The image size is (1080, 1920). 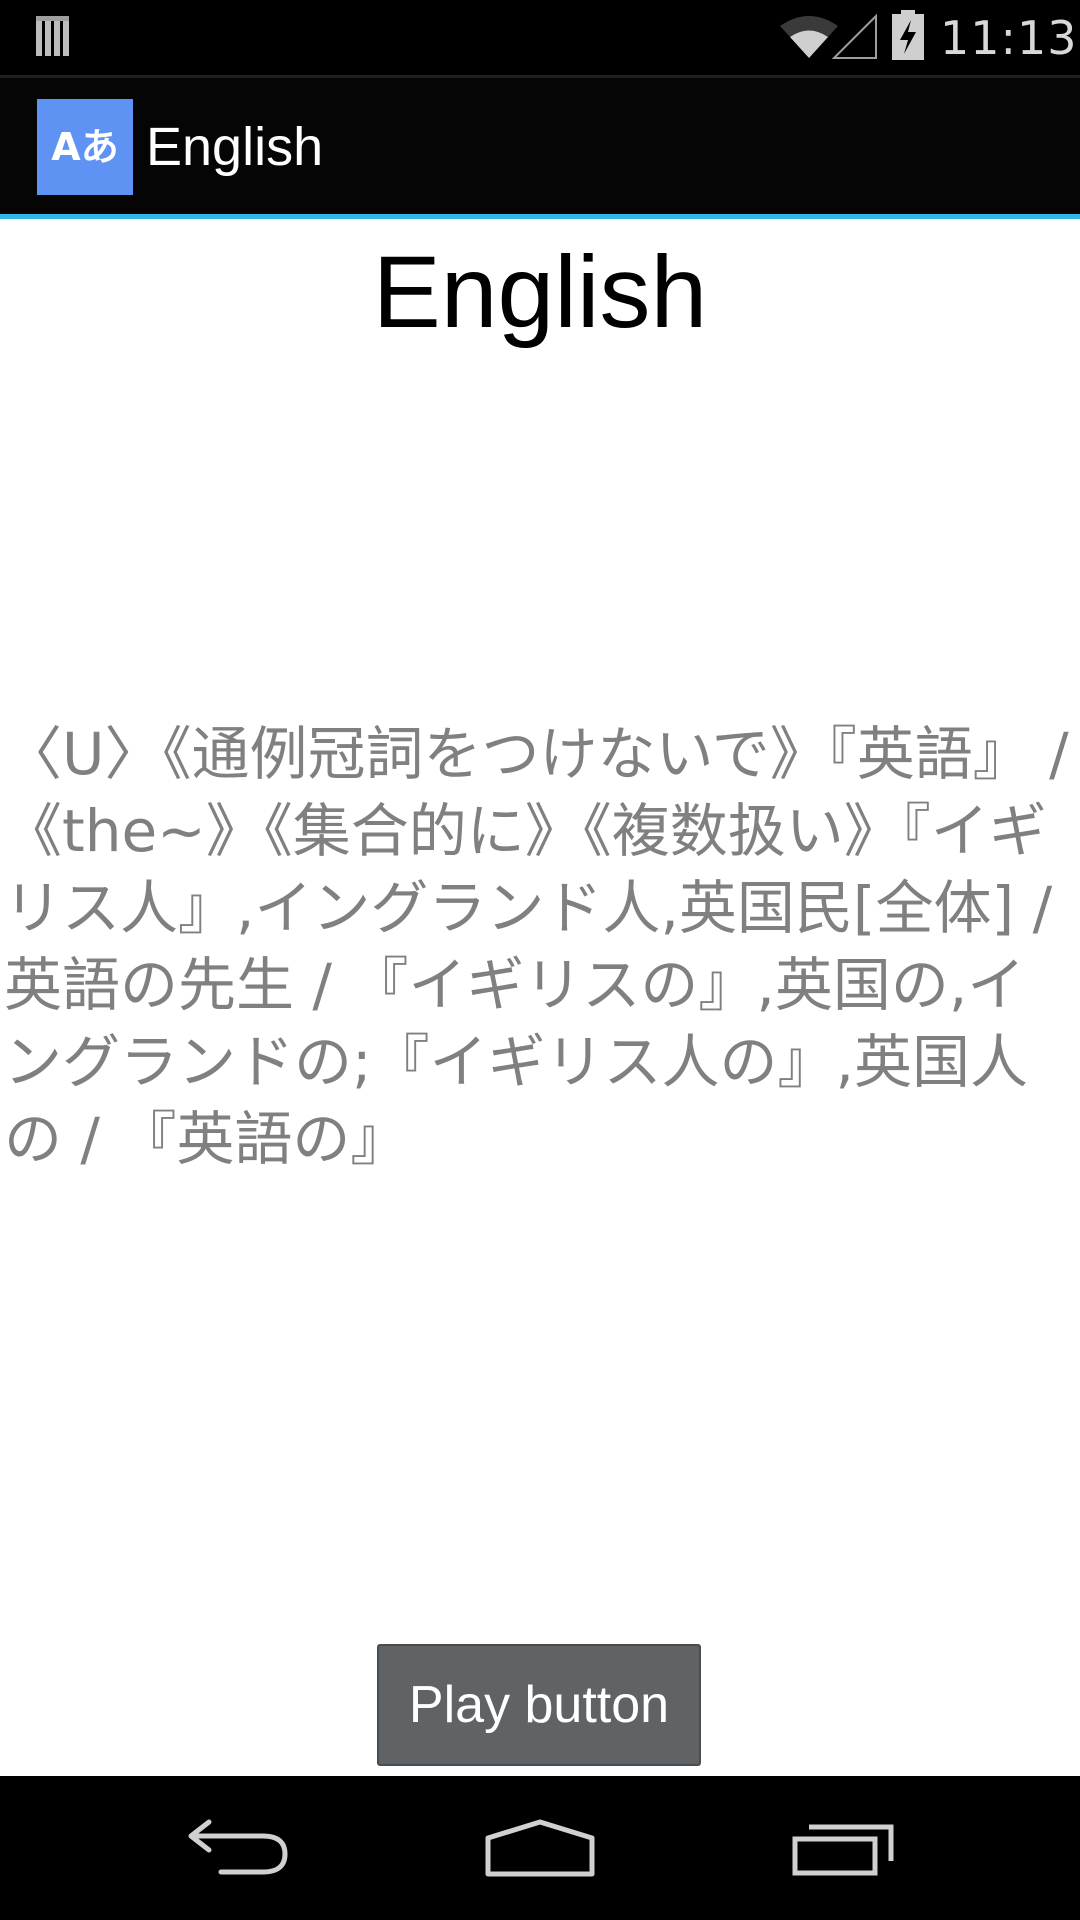 What do you see at coordinates (52, 36) in the screenshot?
I see `notification-icon` at bounding box center [52, 36].